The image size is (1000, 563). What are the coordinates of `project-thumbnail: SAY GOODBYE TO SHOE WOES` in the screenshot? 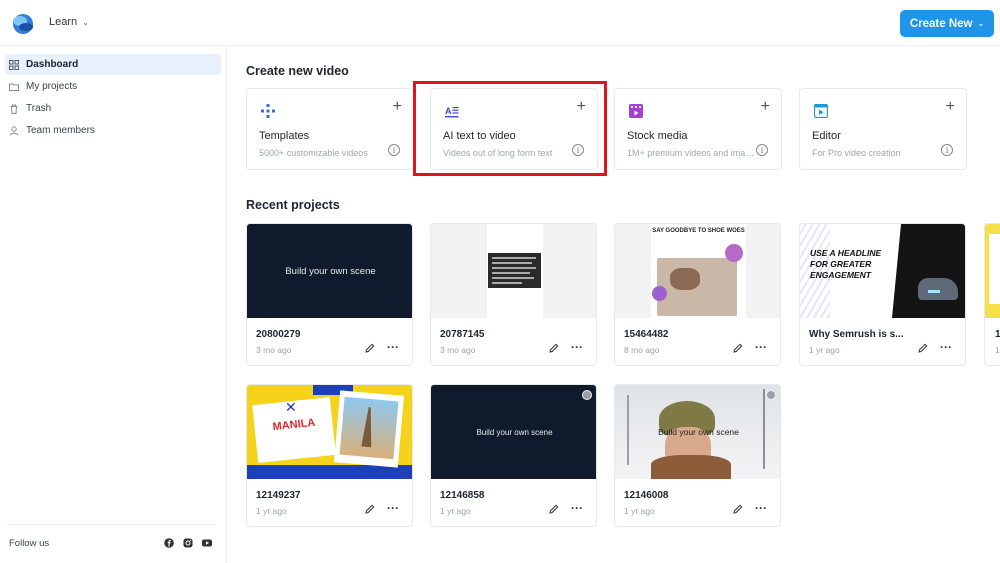 It's located at (697, 271).